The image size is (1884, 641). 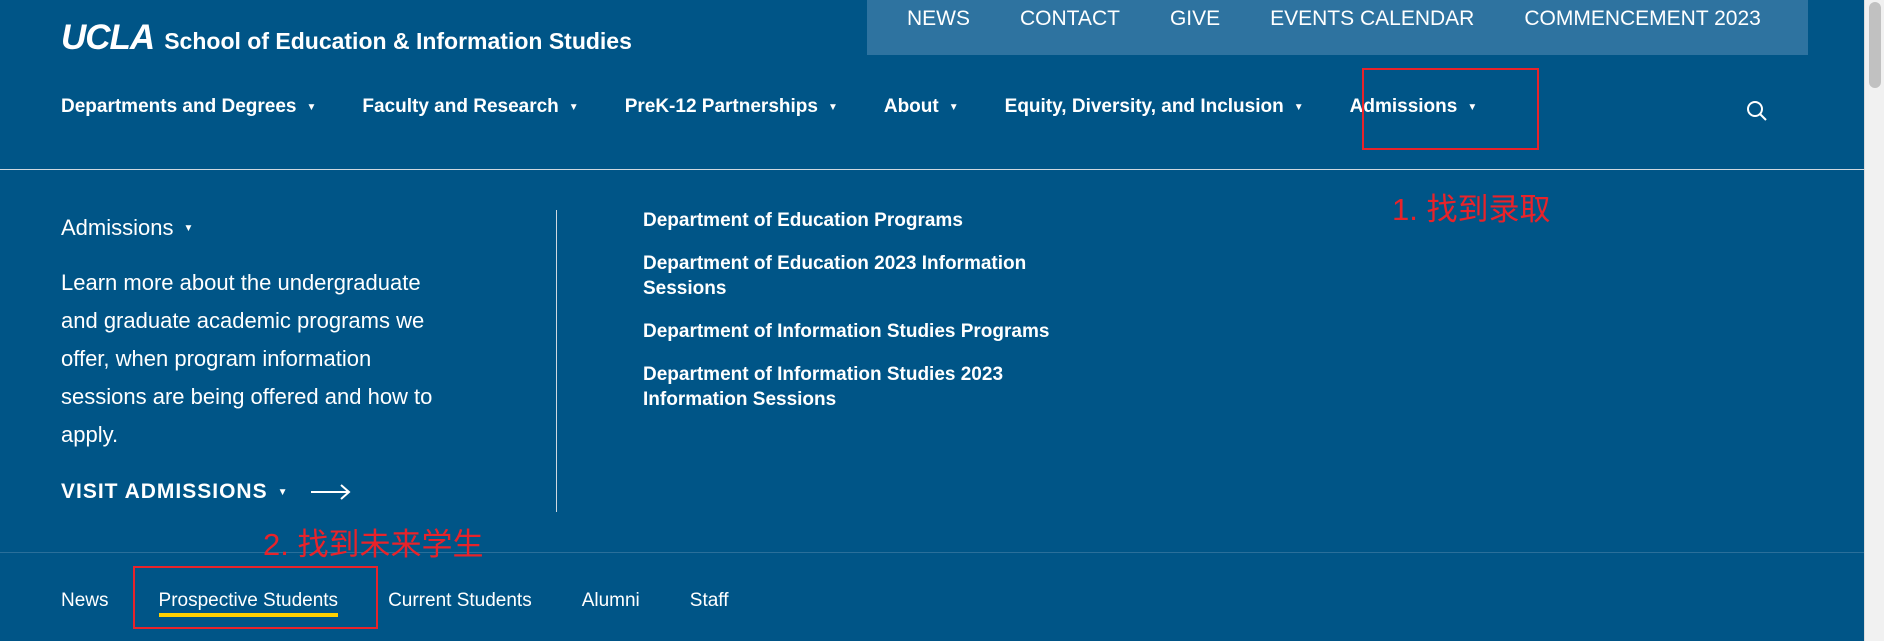 I want to click on nav-item-faculty-research: Faculty and Research ▼, so click(x=470, y=107).